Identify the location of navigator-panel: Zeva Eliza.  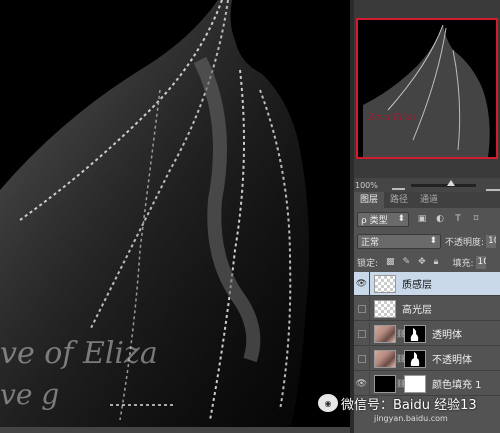
(427, 89).